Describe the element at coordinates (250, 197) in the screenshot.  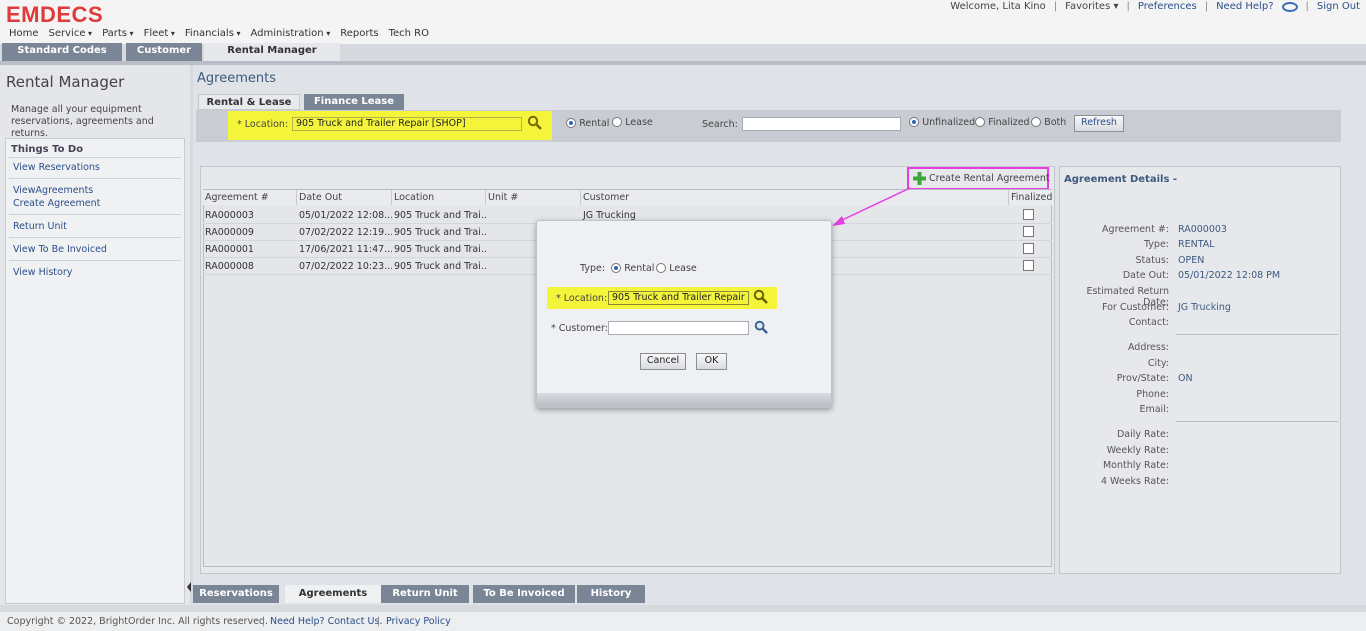
I see `column-header-agreement: Agreement #` at that location.